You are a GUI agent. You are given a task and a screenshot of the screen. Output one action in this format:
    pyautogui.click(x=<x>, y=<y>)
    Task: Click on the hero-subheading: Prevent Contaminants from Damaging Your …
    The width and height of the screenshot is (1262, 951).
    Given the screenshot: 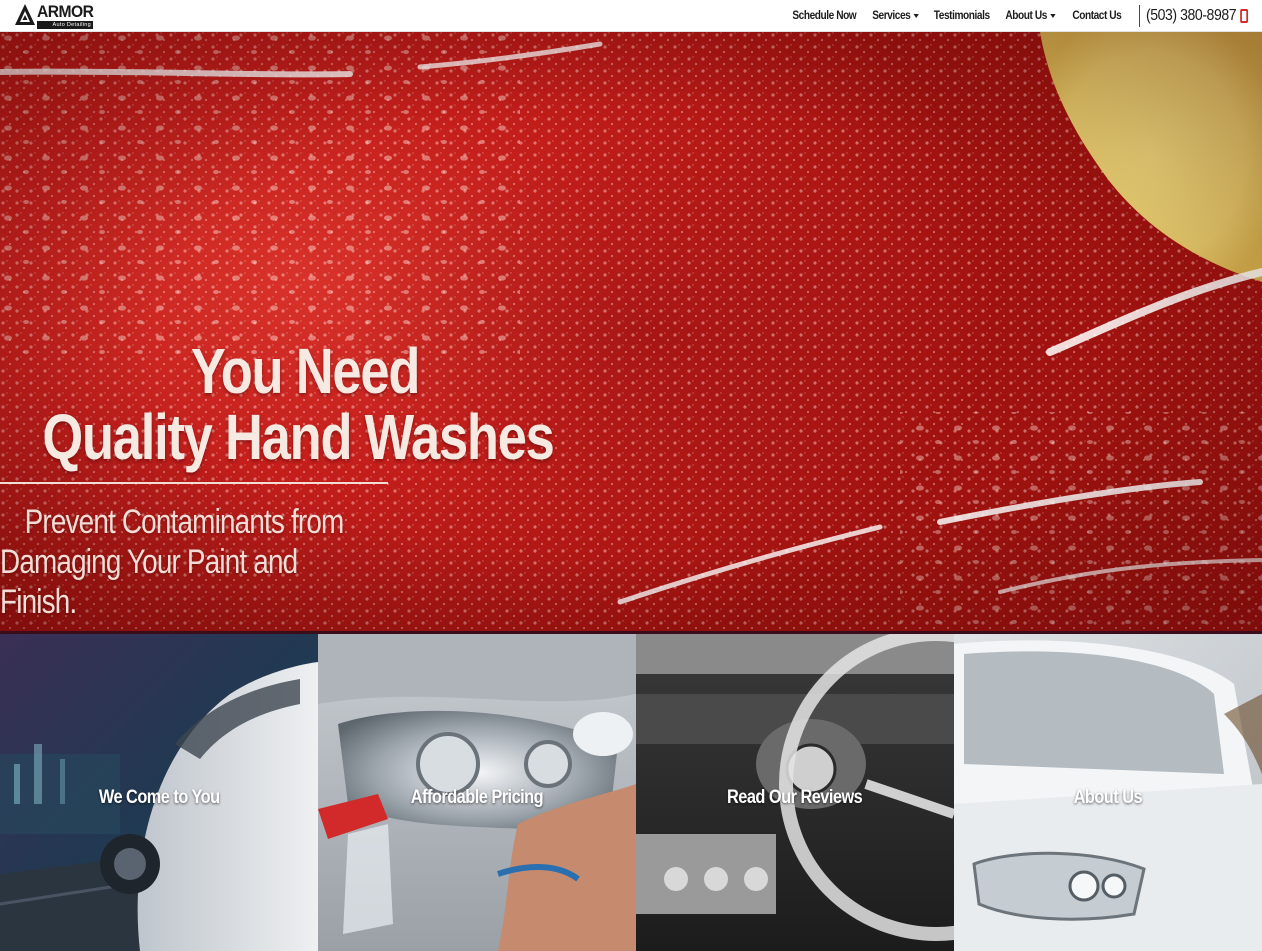 What is the action you would take?
    pyautogui.click(x=220, y=562)
    